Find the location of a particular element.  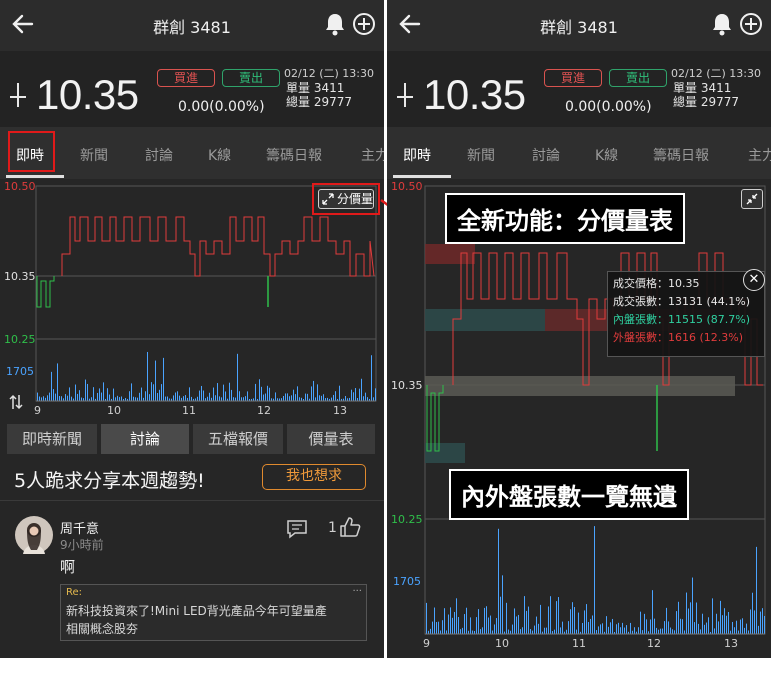

callout-new-feature: 全新功能：分價量表 is located at coordinates (565, 218).